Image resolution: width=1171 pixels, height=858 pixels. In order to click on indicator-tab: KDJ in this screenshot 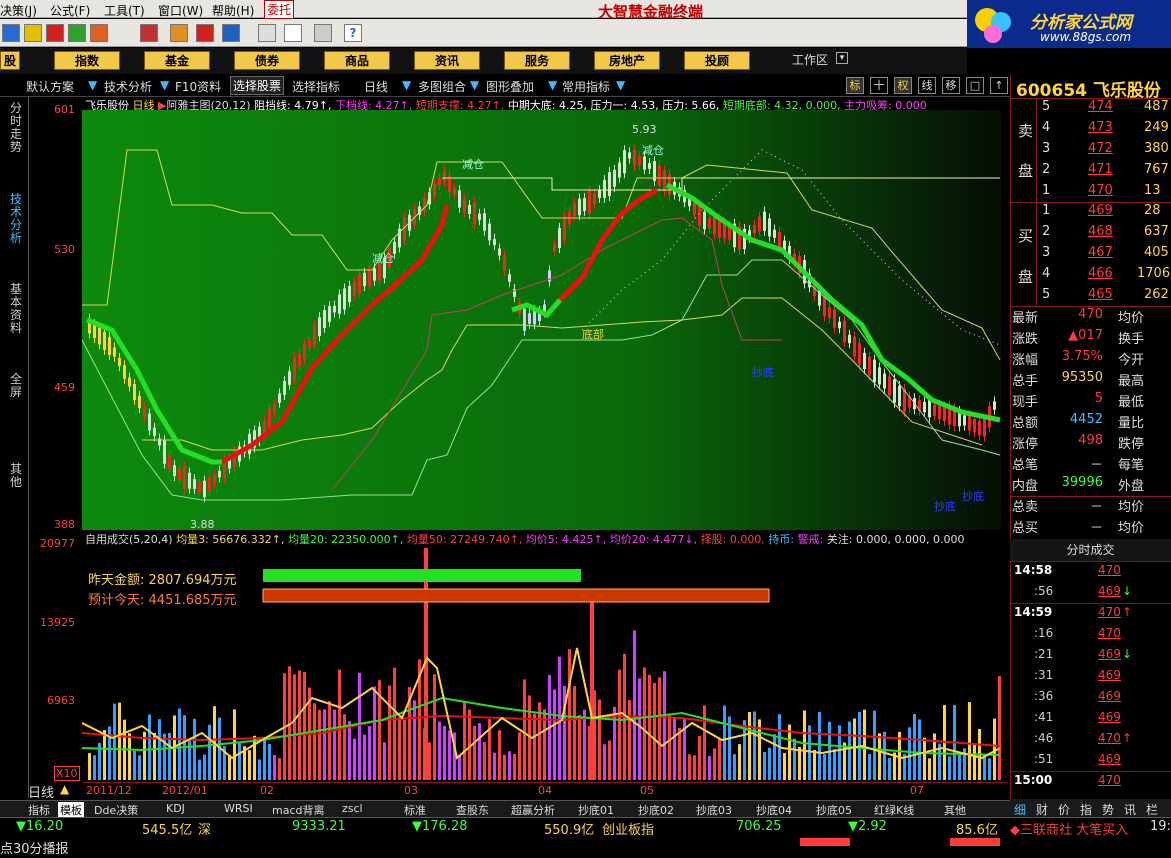, I will do `click(175, 808)`.